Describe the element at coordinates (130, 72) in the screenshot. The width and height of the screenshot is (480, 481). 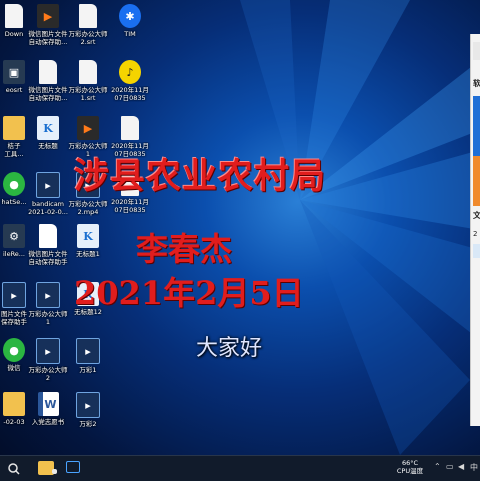
I see `music-icon: ♪` at that location.